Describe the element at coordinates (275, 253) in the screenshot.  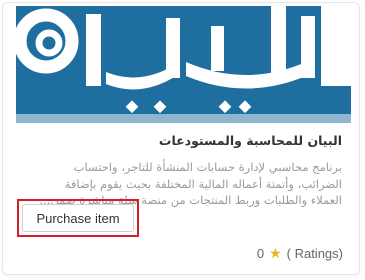
I see `star-icon: ★` at that location.